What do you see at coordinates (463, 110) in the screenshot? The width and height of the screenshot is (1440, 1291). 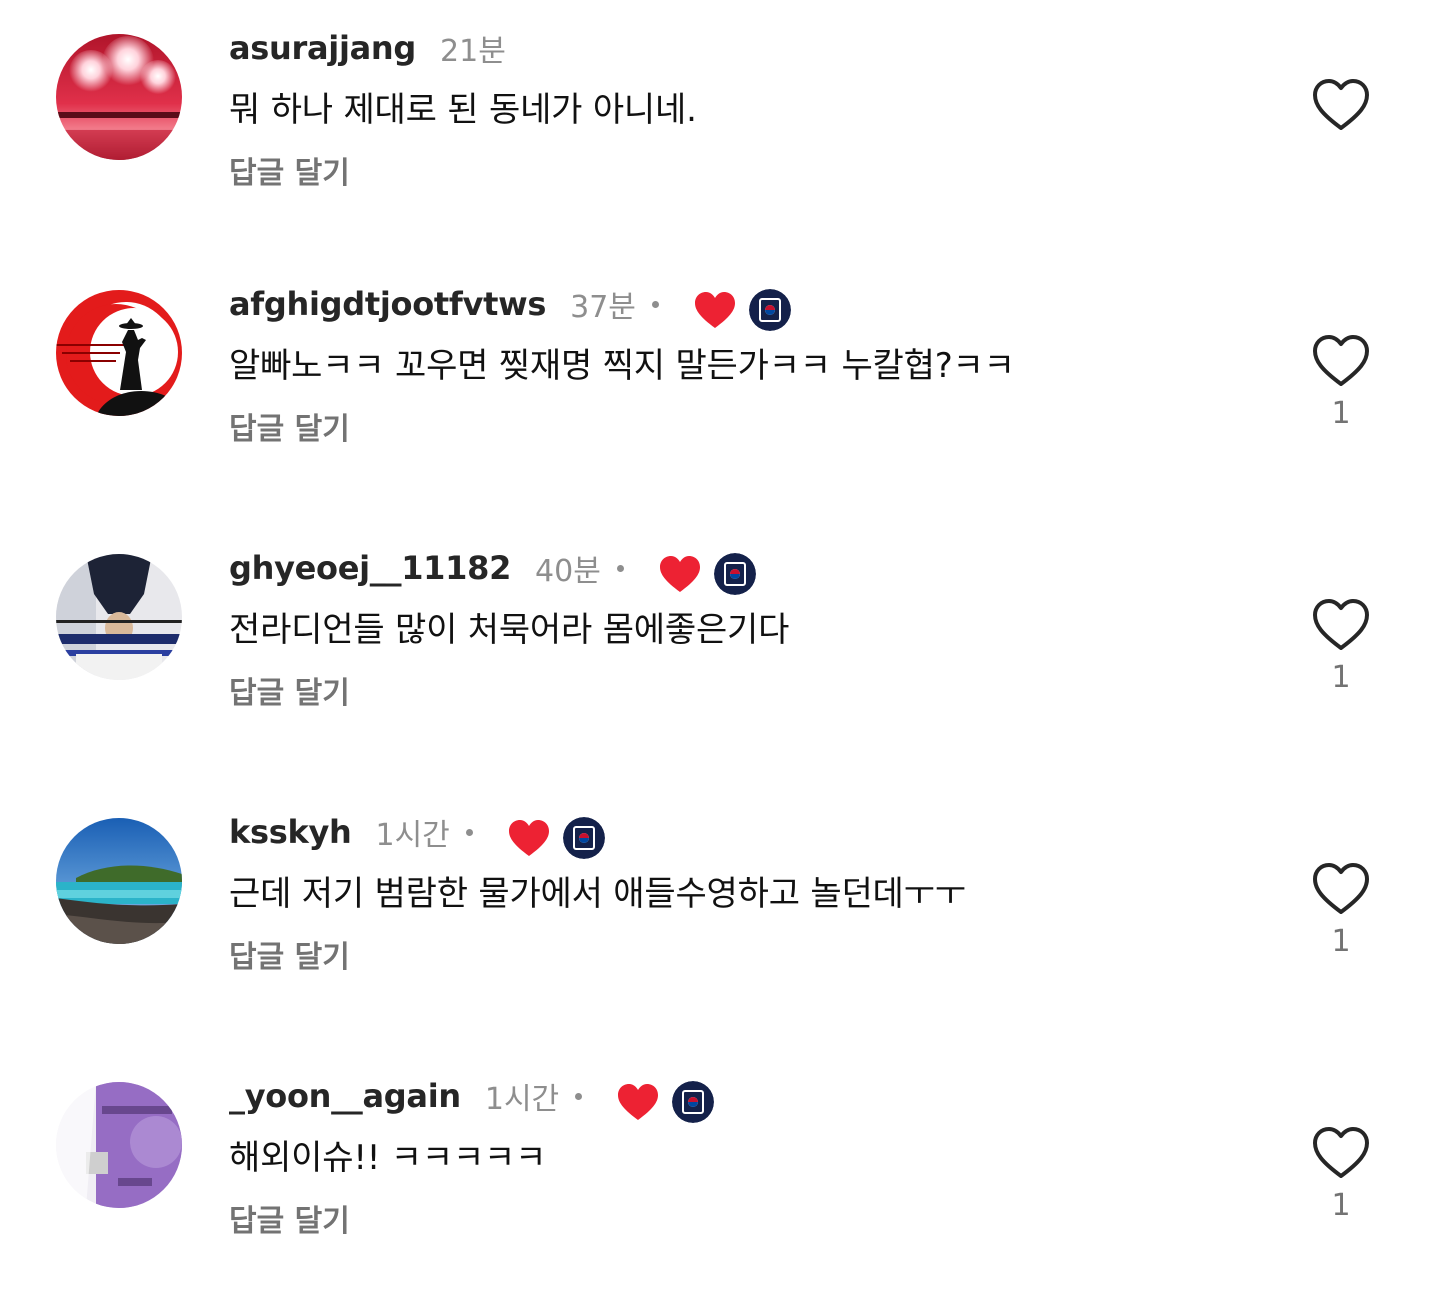 I see `comment-text: 뭐 하나 제대로 된 동네가 아니네.` at bounding box center [463, 110].